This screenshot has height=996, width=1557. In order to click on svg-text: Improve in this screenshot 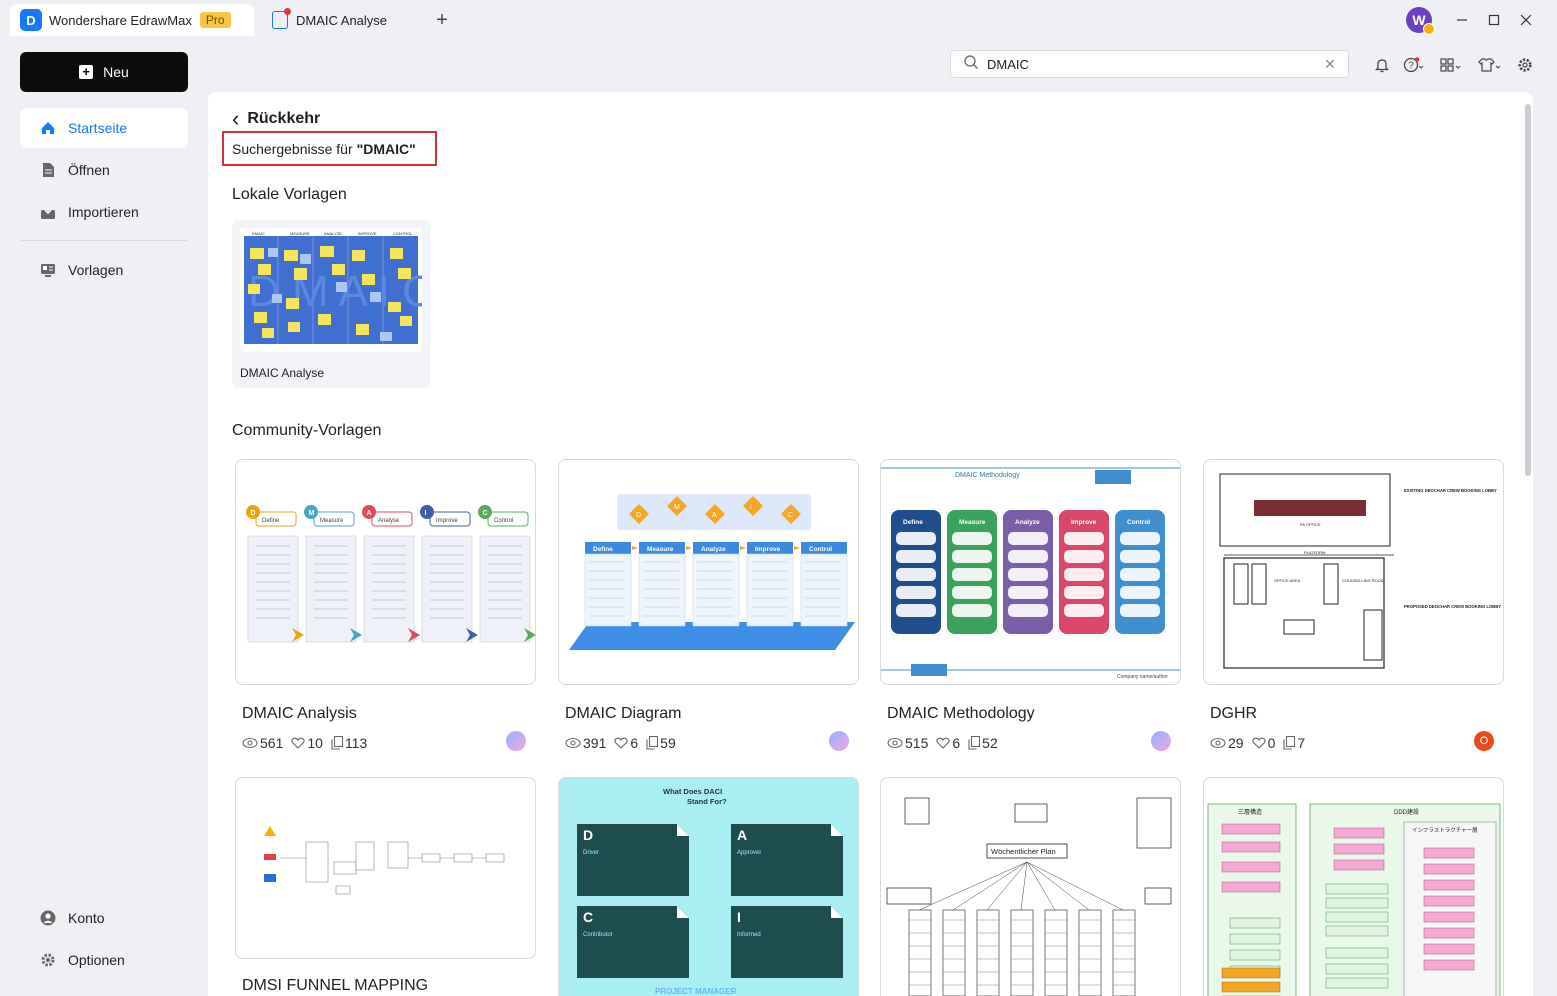, I will do `click(447, 521)`.